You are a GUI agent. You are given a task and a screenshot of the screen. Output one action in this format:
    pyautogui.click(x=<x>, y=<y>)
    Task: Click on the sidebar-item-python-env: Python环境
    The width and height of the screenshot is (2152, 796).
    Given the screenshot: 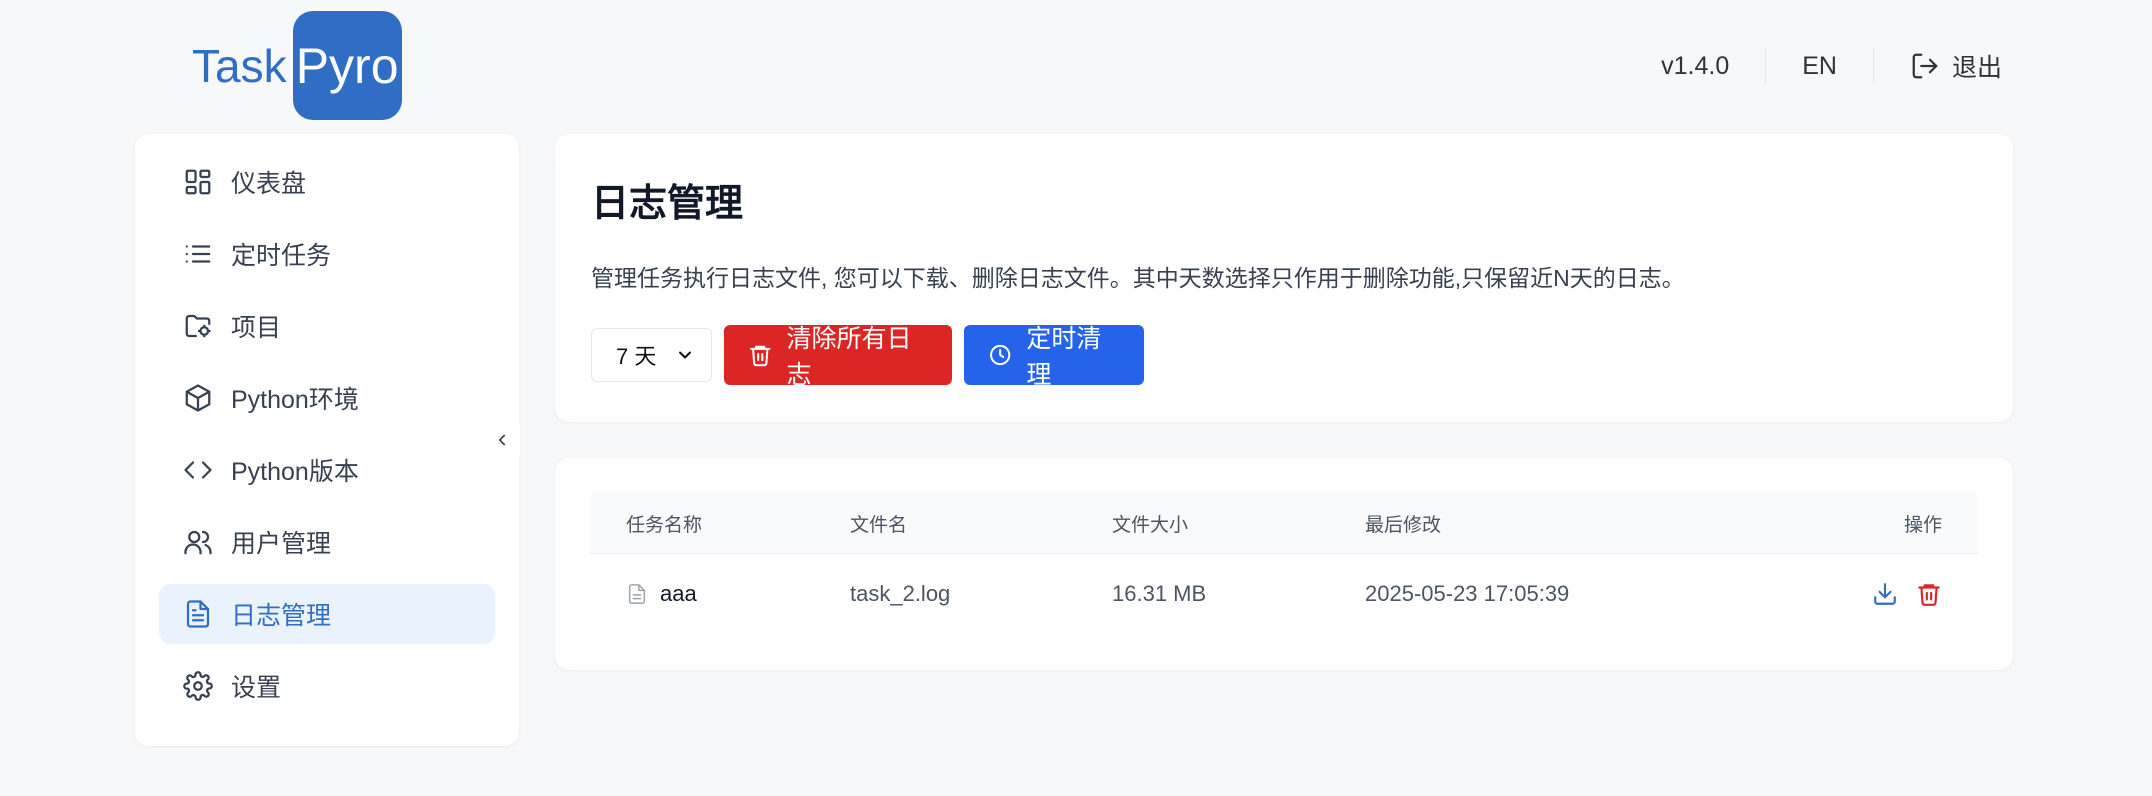 What is the action you would take?
    pyautogui.click(x=327, y=398)
    